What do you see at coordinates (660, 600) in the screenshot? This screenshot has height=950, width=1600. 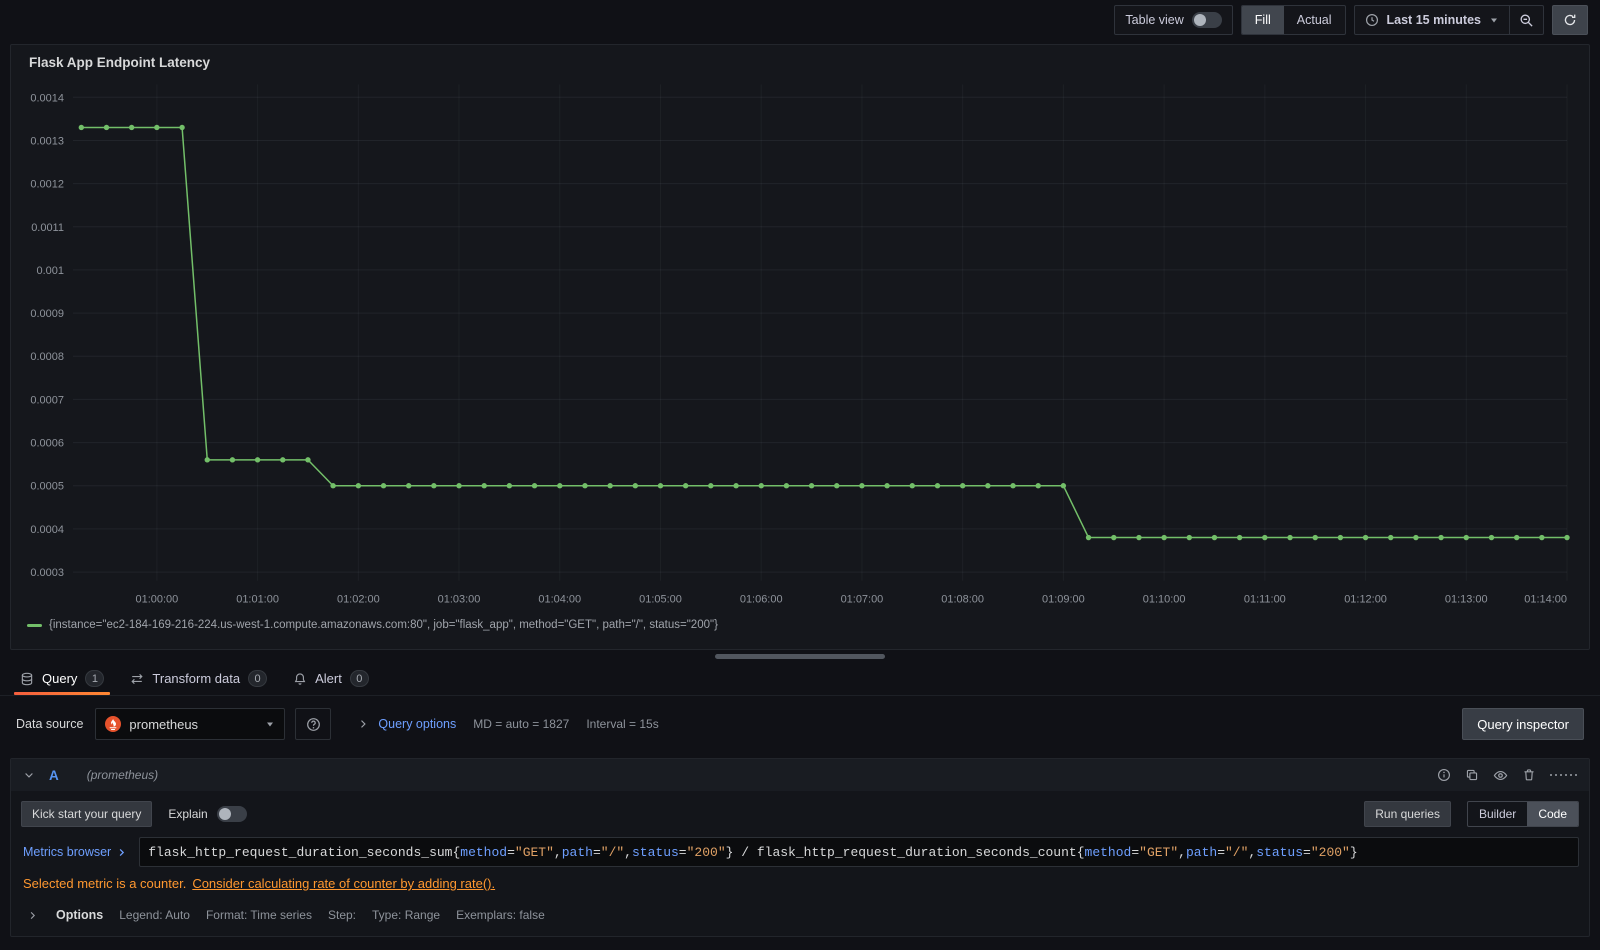 I see `svg-text: 01:05:00` at bounding box center [660, 600].